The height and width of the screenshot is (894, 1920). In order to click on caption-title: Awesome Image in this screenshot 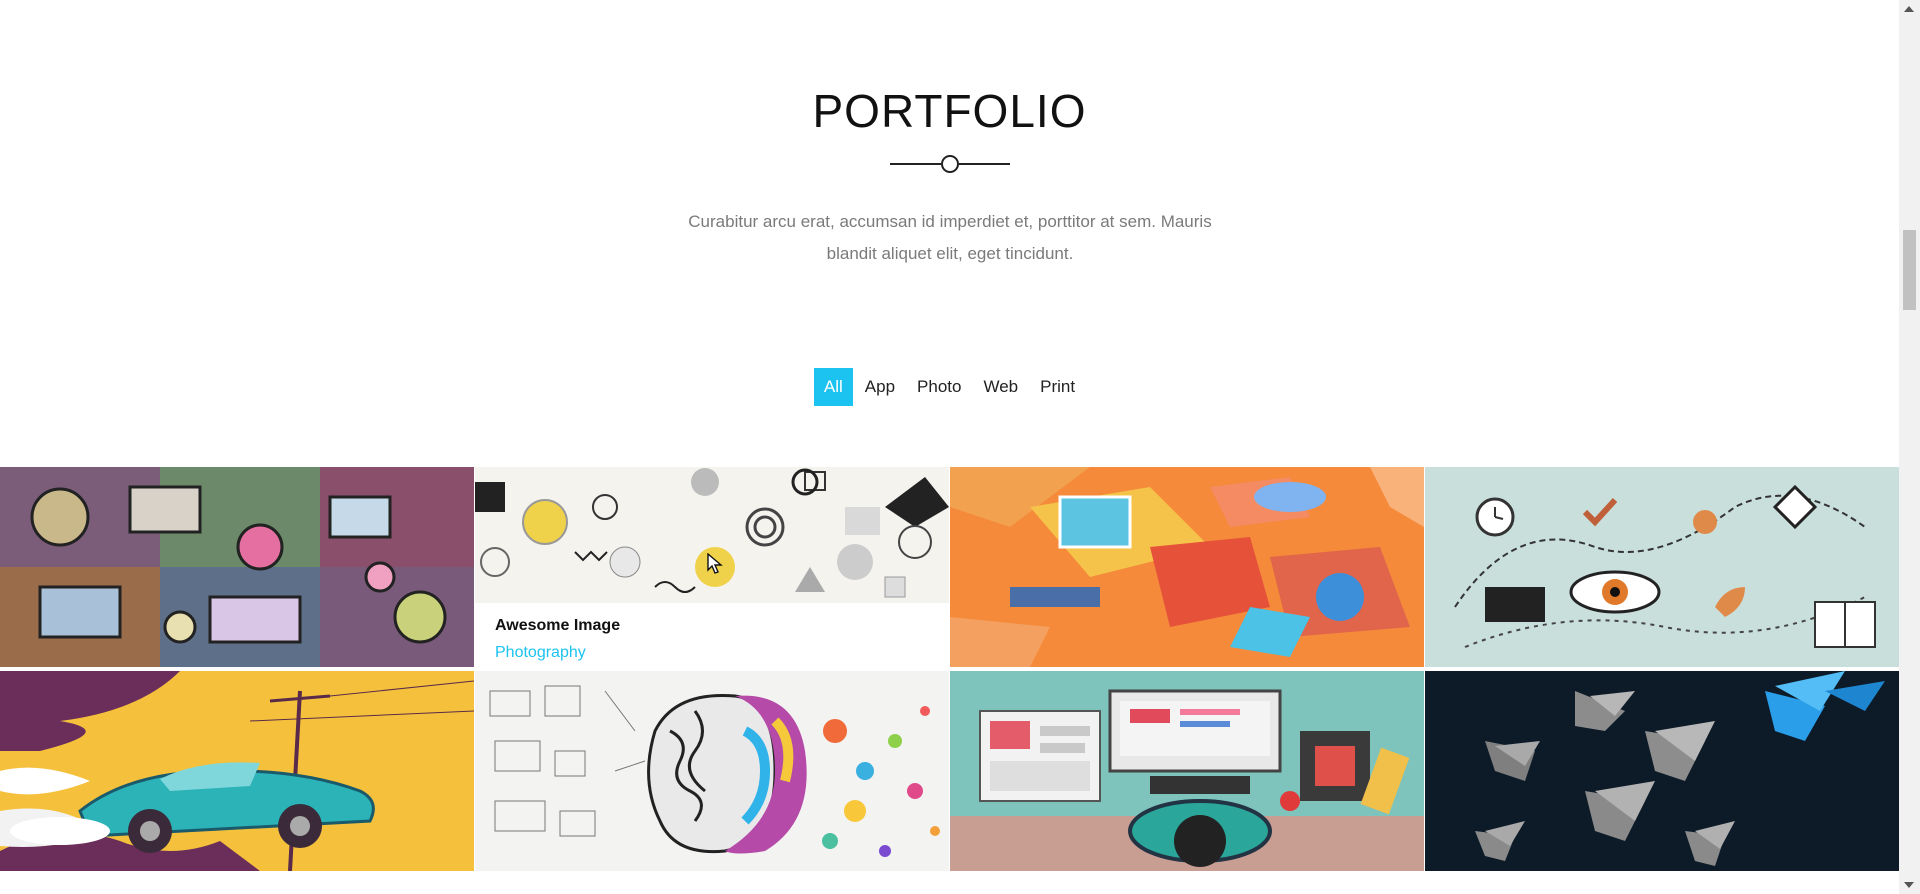, I will do `click(558, 625)`.